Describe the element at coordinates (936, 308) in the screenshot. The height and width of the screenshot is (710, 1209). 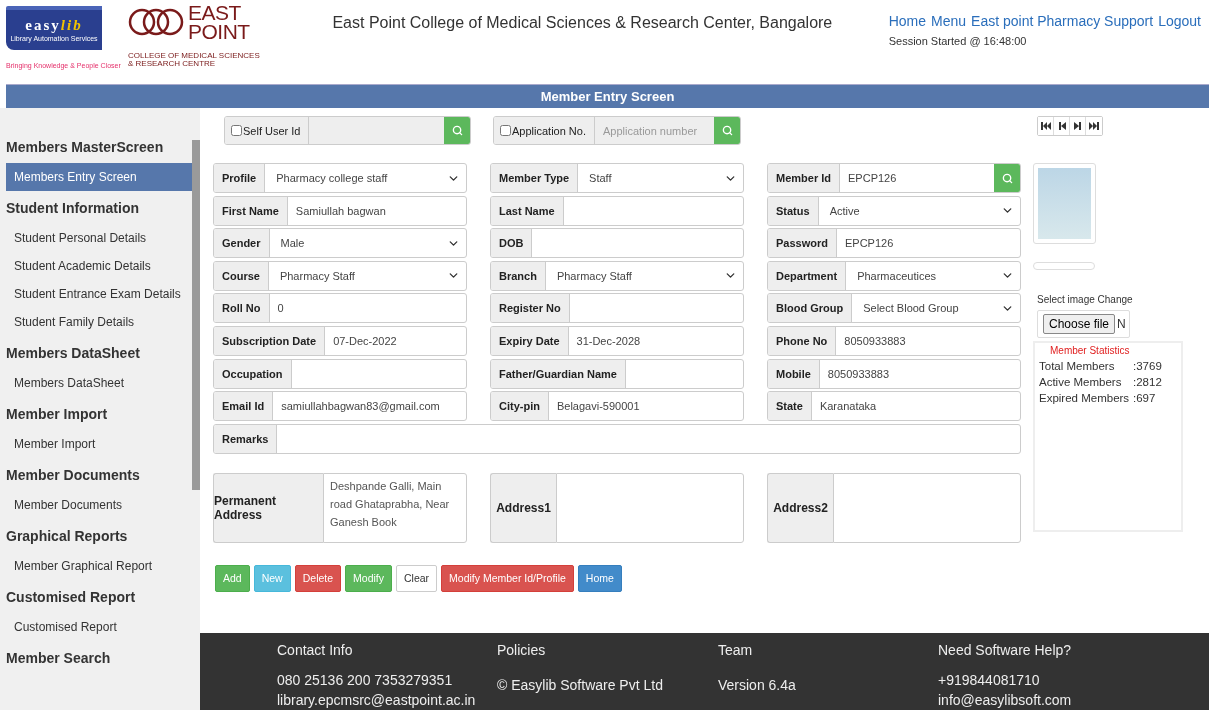
I see `select-field: Select Blood Group` at that location.